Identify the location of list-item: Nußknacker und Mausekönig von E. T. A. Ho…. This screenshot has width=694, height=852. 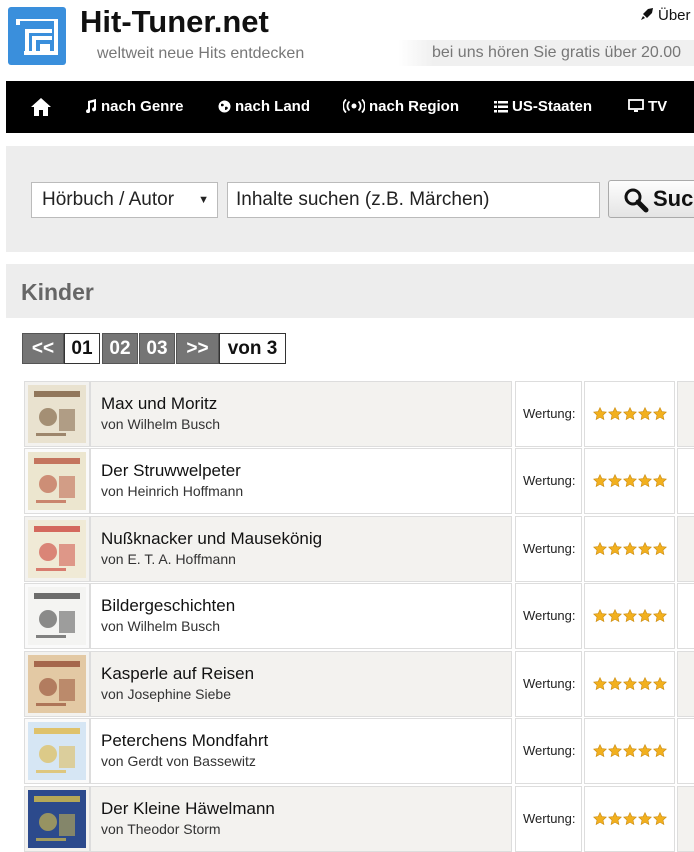
(358, 549).